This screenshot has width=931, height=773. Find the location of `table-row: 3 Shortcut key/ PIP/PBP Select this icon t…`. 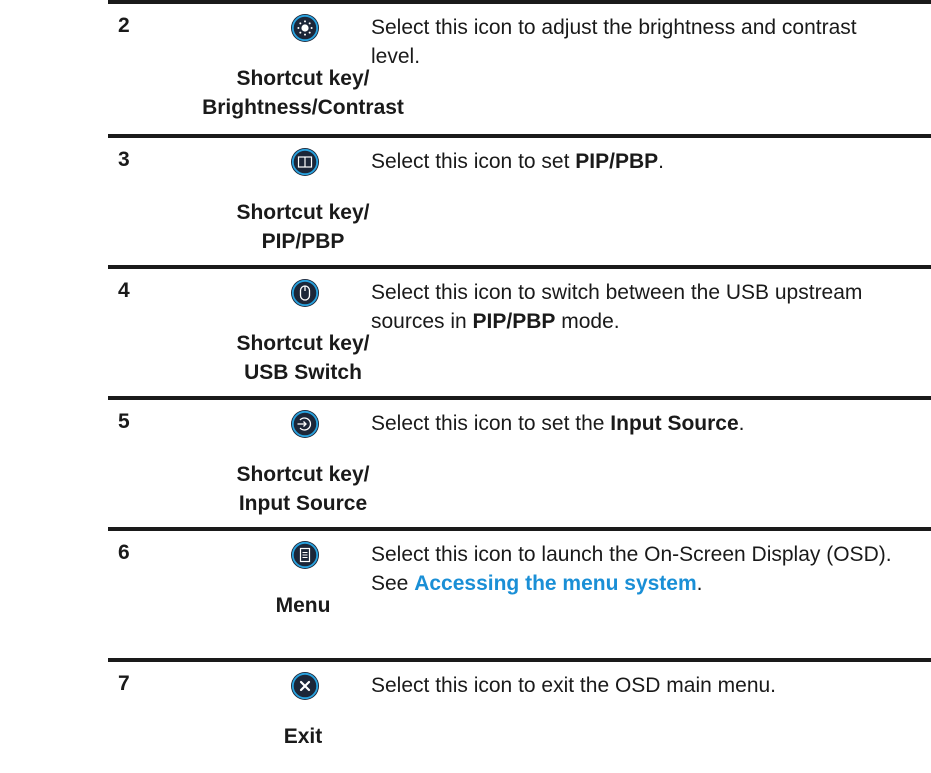

table-row: 3 Shortcut key/ PIP/PBP Select this icon t… is located at coordinates (519, 199).